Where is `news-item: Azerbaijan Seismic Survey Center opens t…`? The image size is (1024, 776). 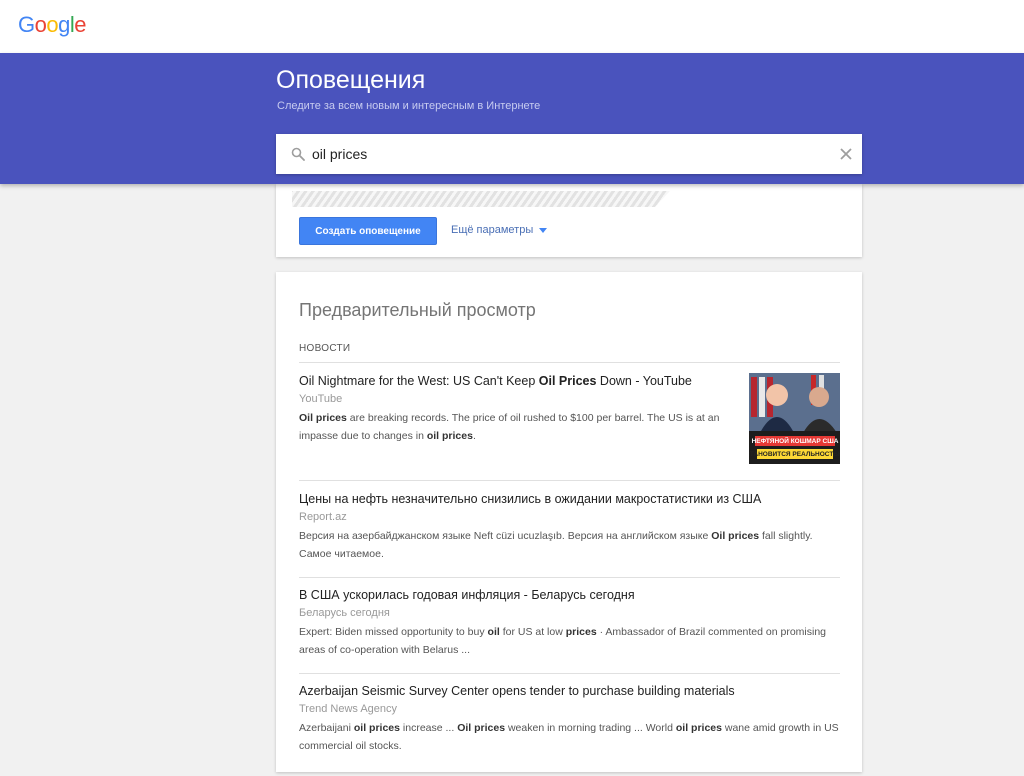 news-item: Azerbaijan Seismic Survey Center opens t… is located at coordinates (569, 726).